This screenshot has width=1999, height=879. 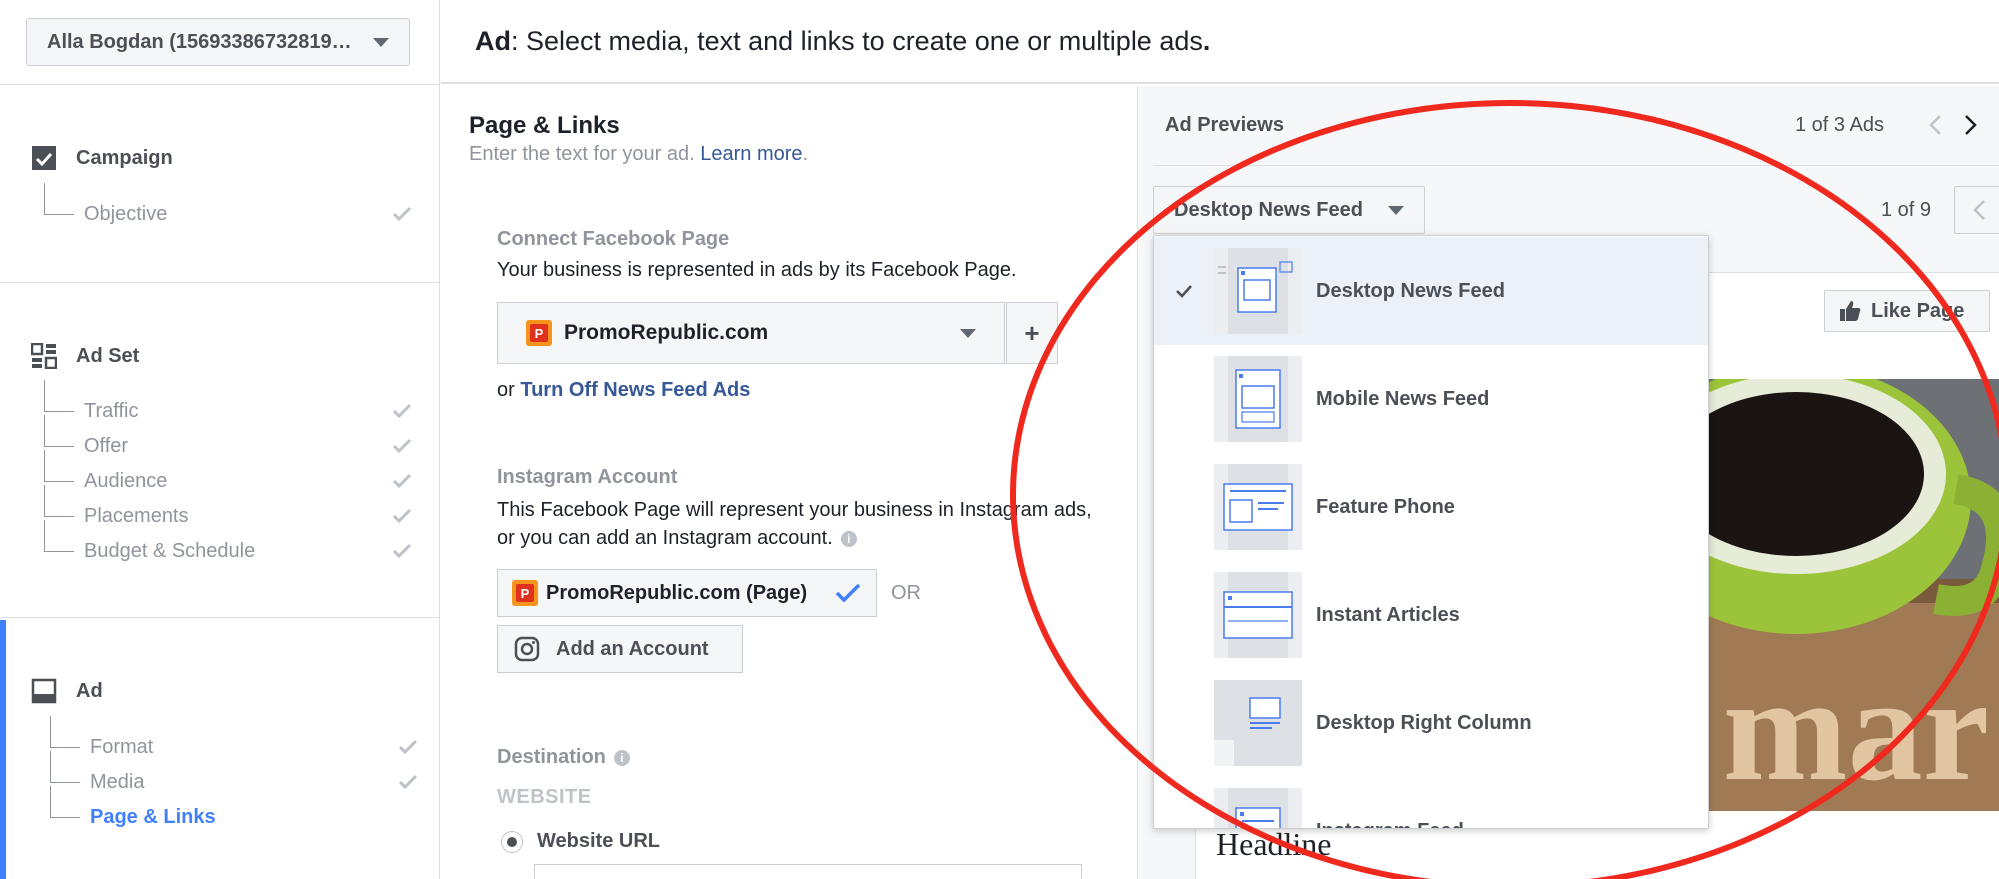 I want to click on desktop-news-feed-thumbnail-icon, so click(x=1258, y=291).